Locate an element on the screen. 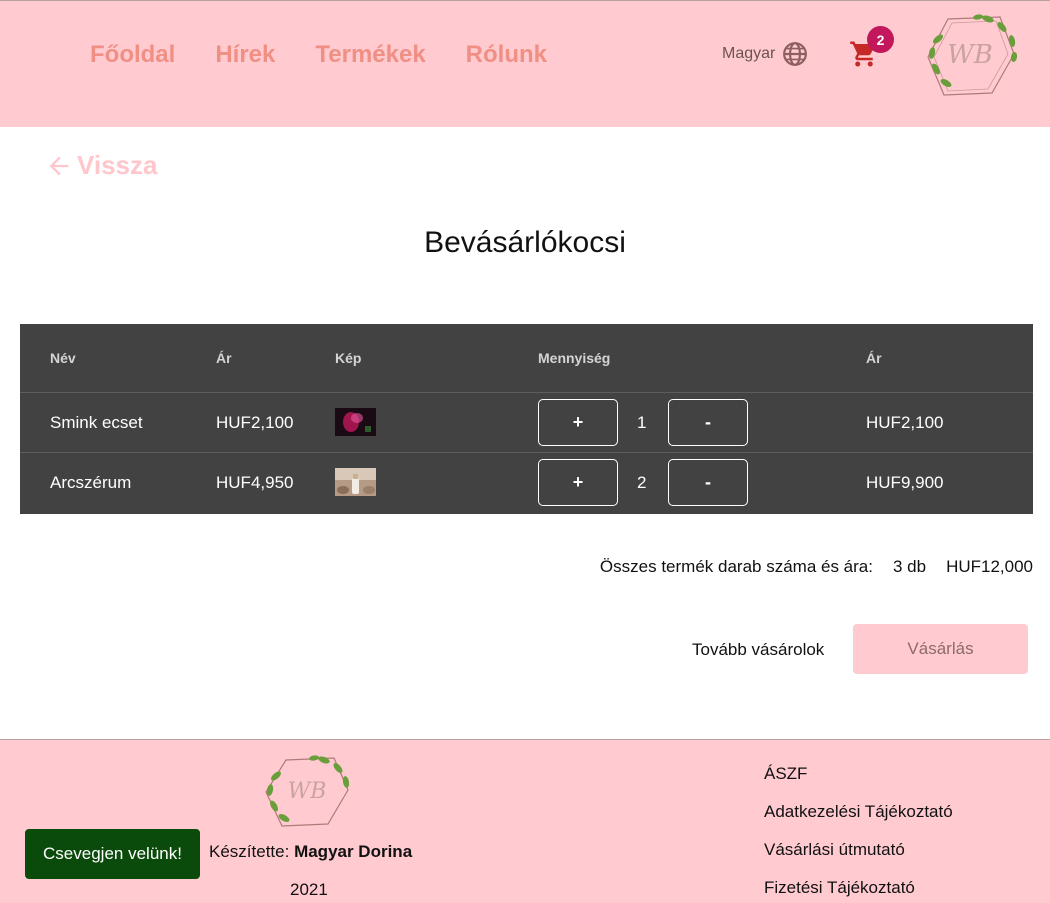 The image size is (1050, 903). product-price: HUF4,950 is located at coordinates (255, 482).